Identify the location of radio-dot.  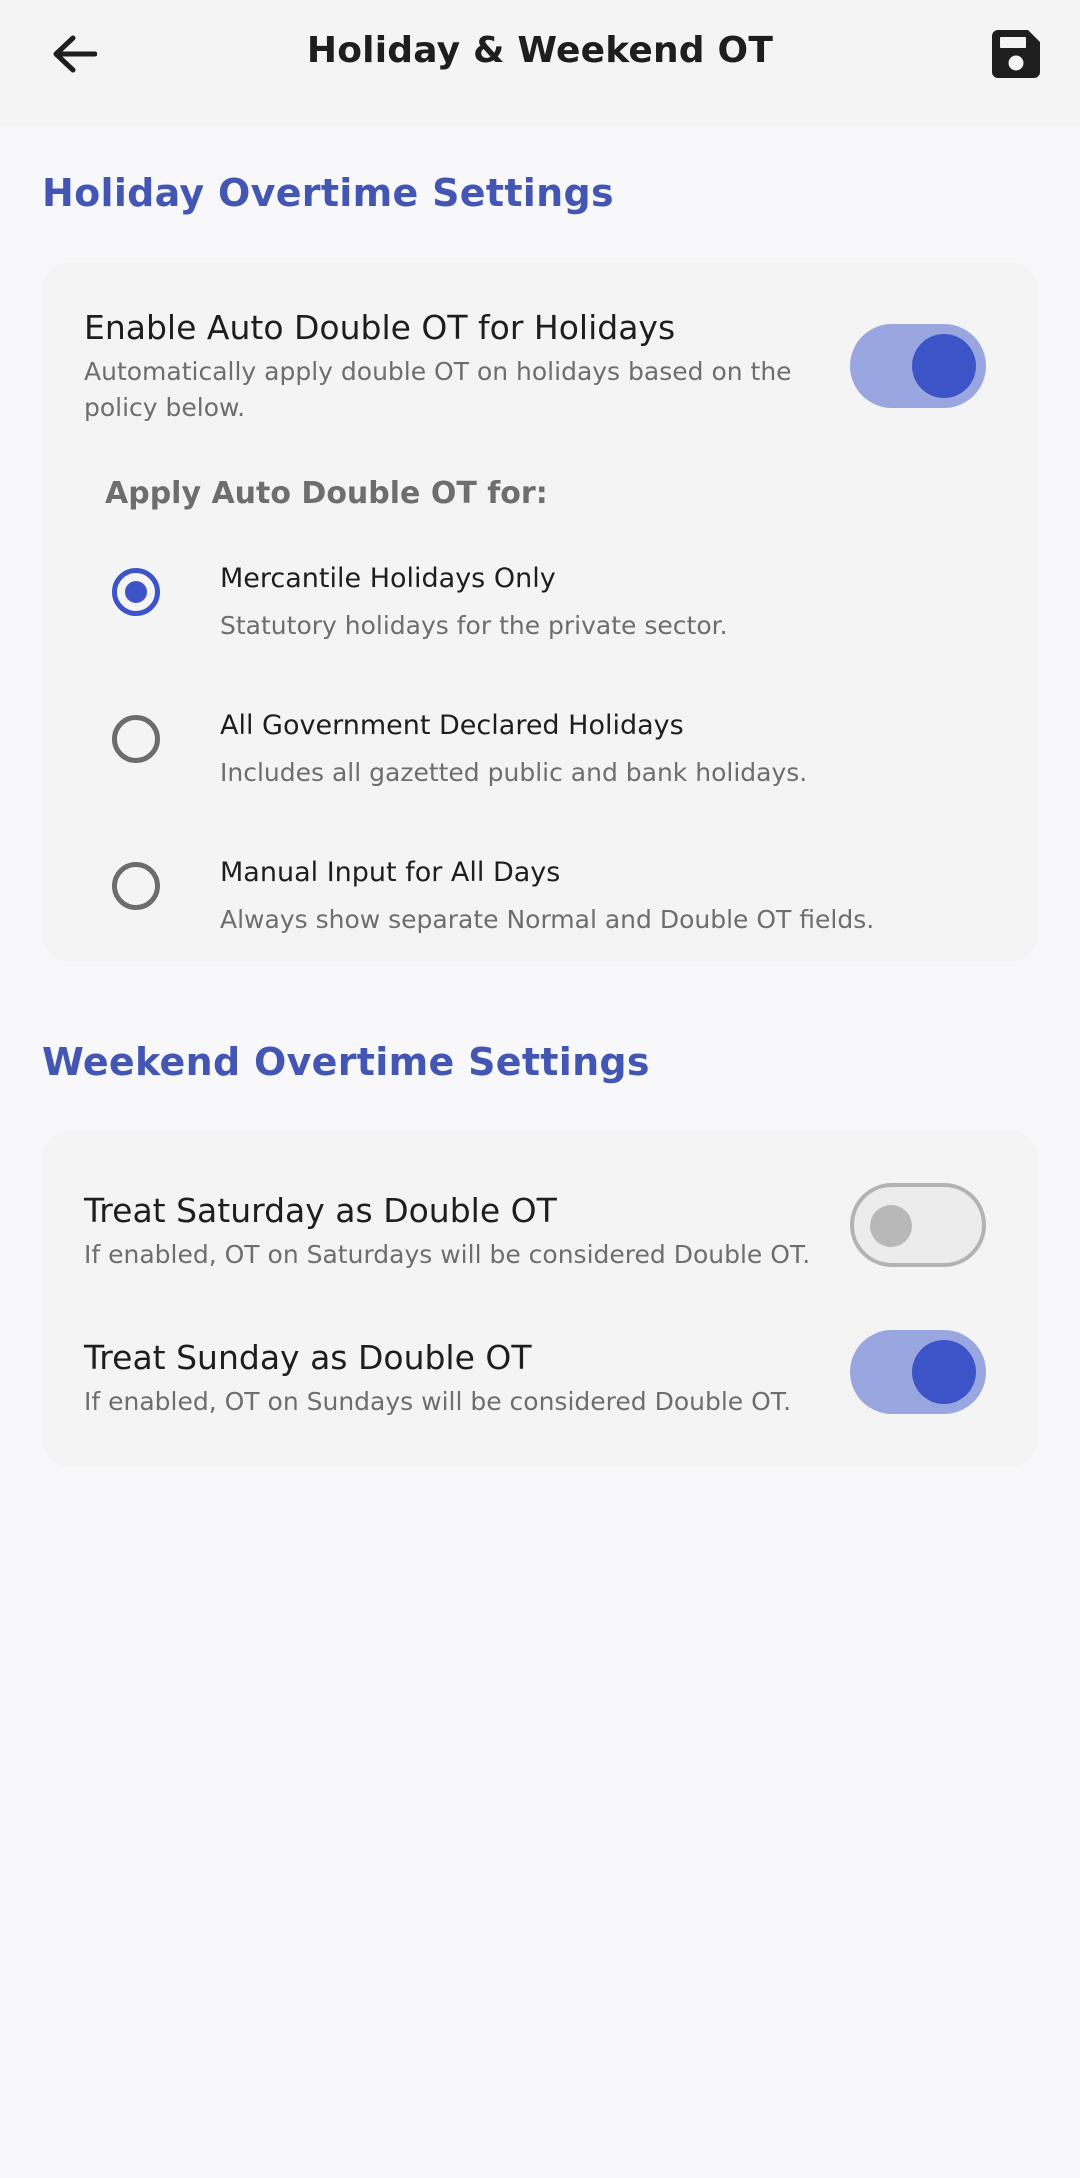
(136, 592).